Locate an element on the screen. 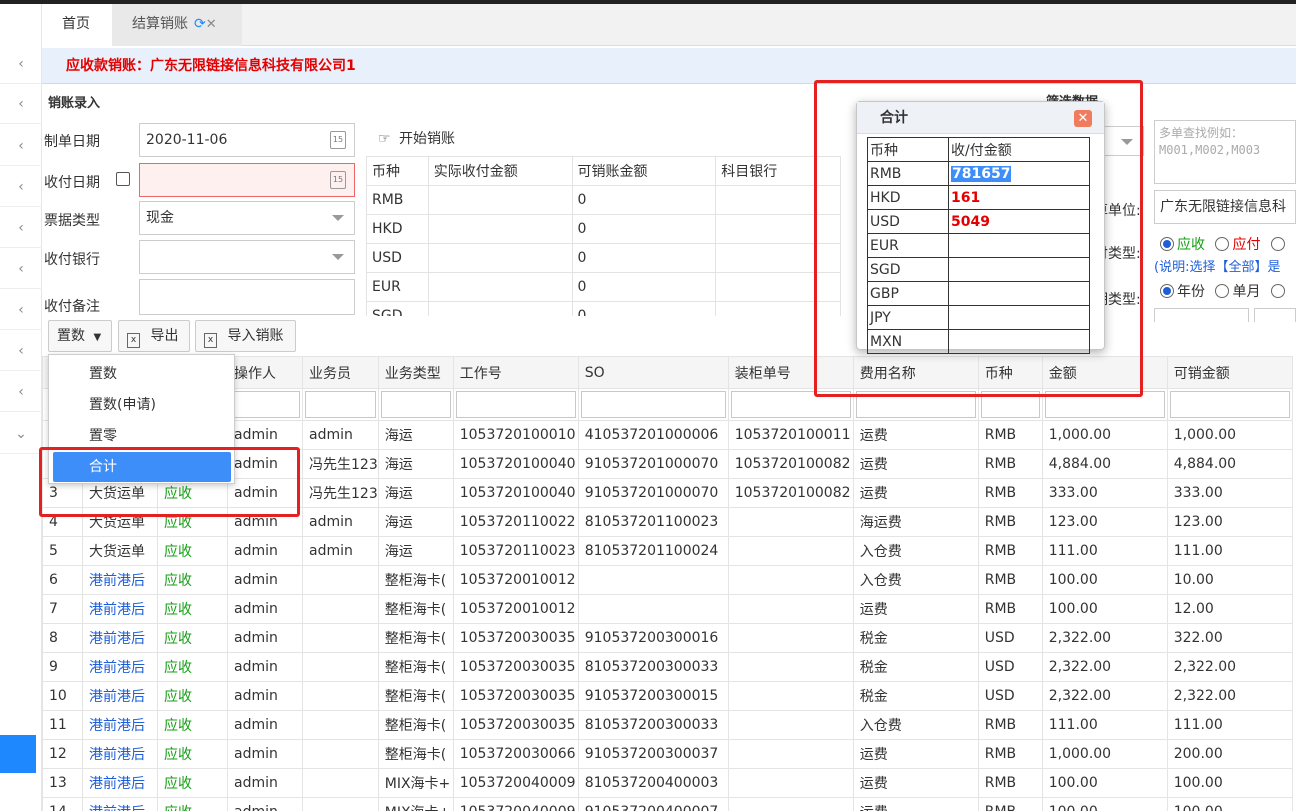  year-end-field is located at coordinates (1275, 315).